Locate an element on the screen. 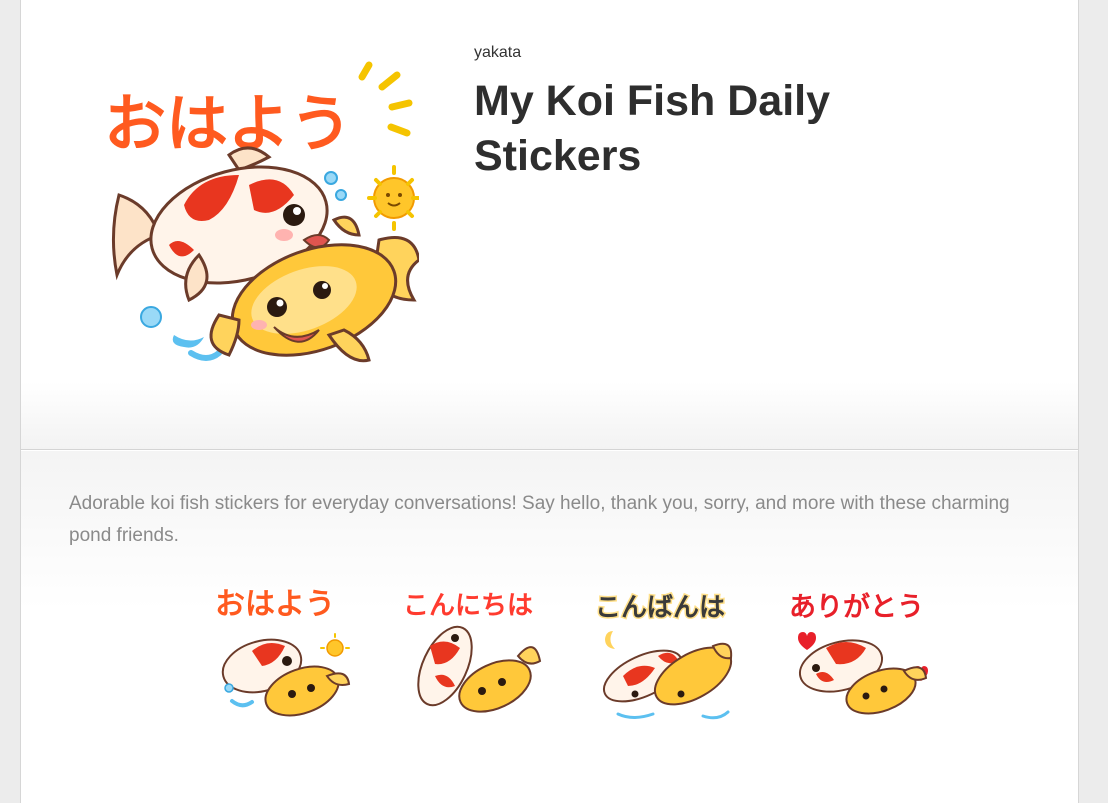 The height and width of the screenshot is (803, 1108). sticker-preview-1: おはよう is located at coordinates (282, 651).